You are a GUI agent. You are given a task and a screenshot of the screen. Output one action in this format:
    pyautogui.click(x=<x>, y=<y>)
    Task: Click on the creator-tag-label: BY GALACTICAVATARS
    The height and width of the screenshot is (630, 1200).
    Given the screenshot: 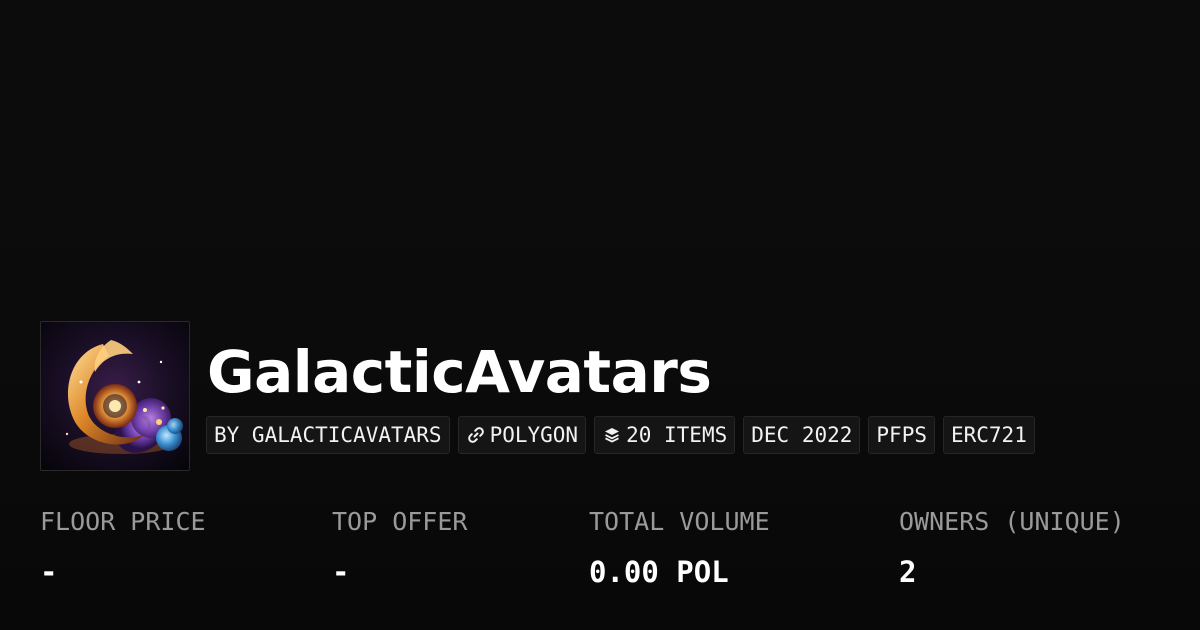 What is the action you would take?
    pyautogui.click(x=328, y=435)
    